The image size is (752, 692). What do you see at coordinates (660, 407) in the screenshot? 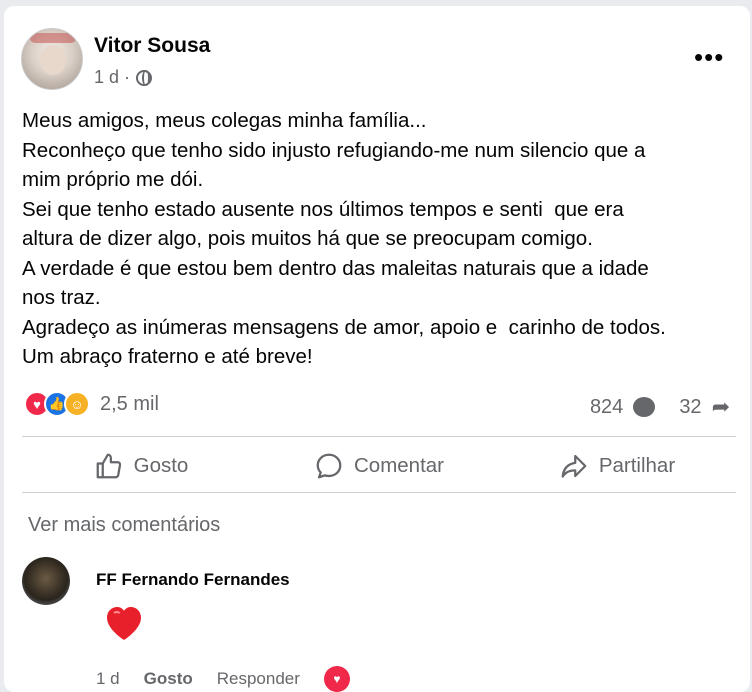
I see `engagement-counts: 824 32 ➦` at bounding box center [660, 407].